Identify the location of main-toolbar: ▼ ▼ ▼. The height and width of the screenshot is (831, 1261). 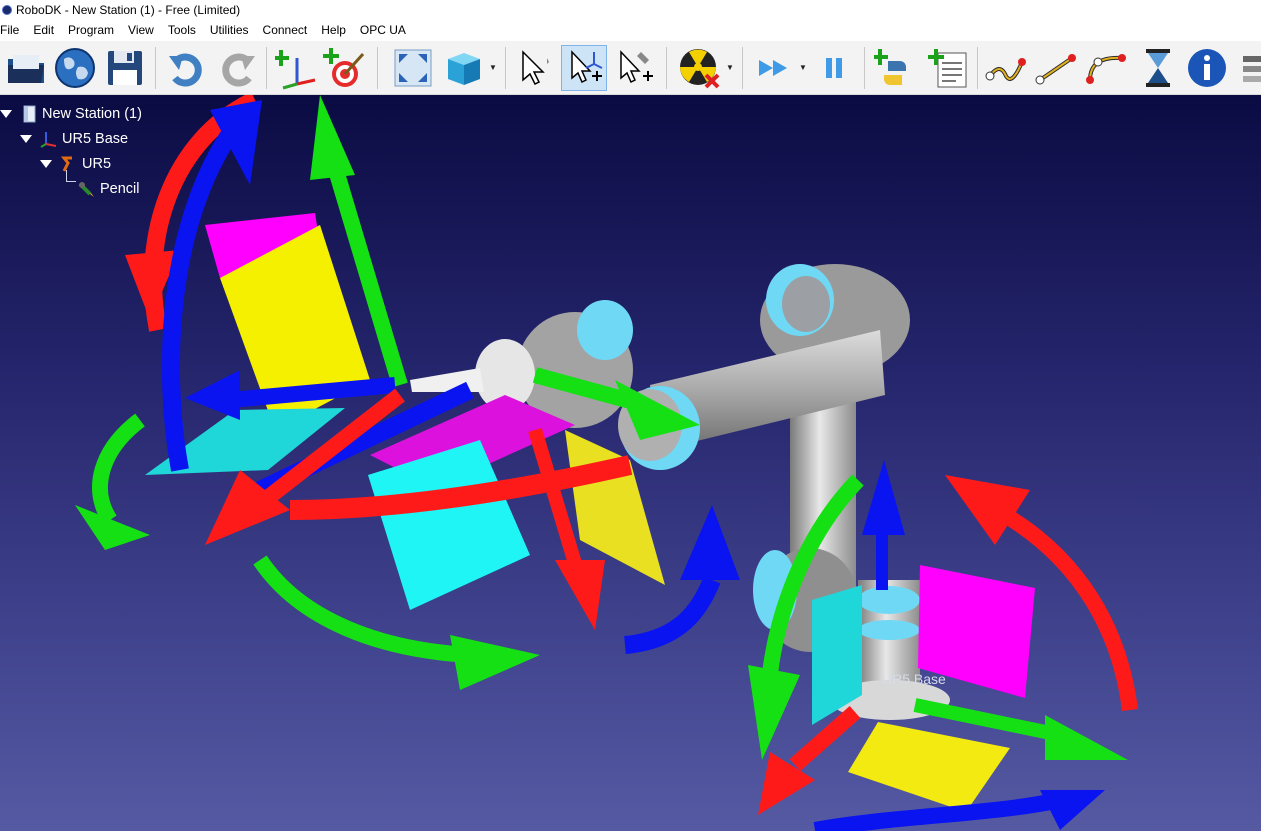
(630, 68).